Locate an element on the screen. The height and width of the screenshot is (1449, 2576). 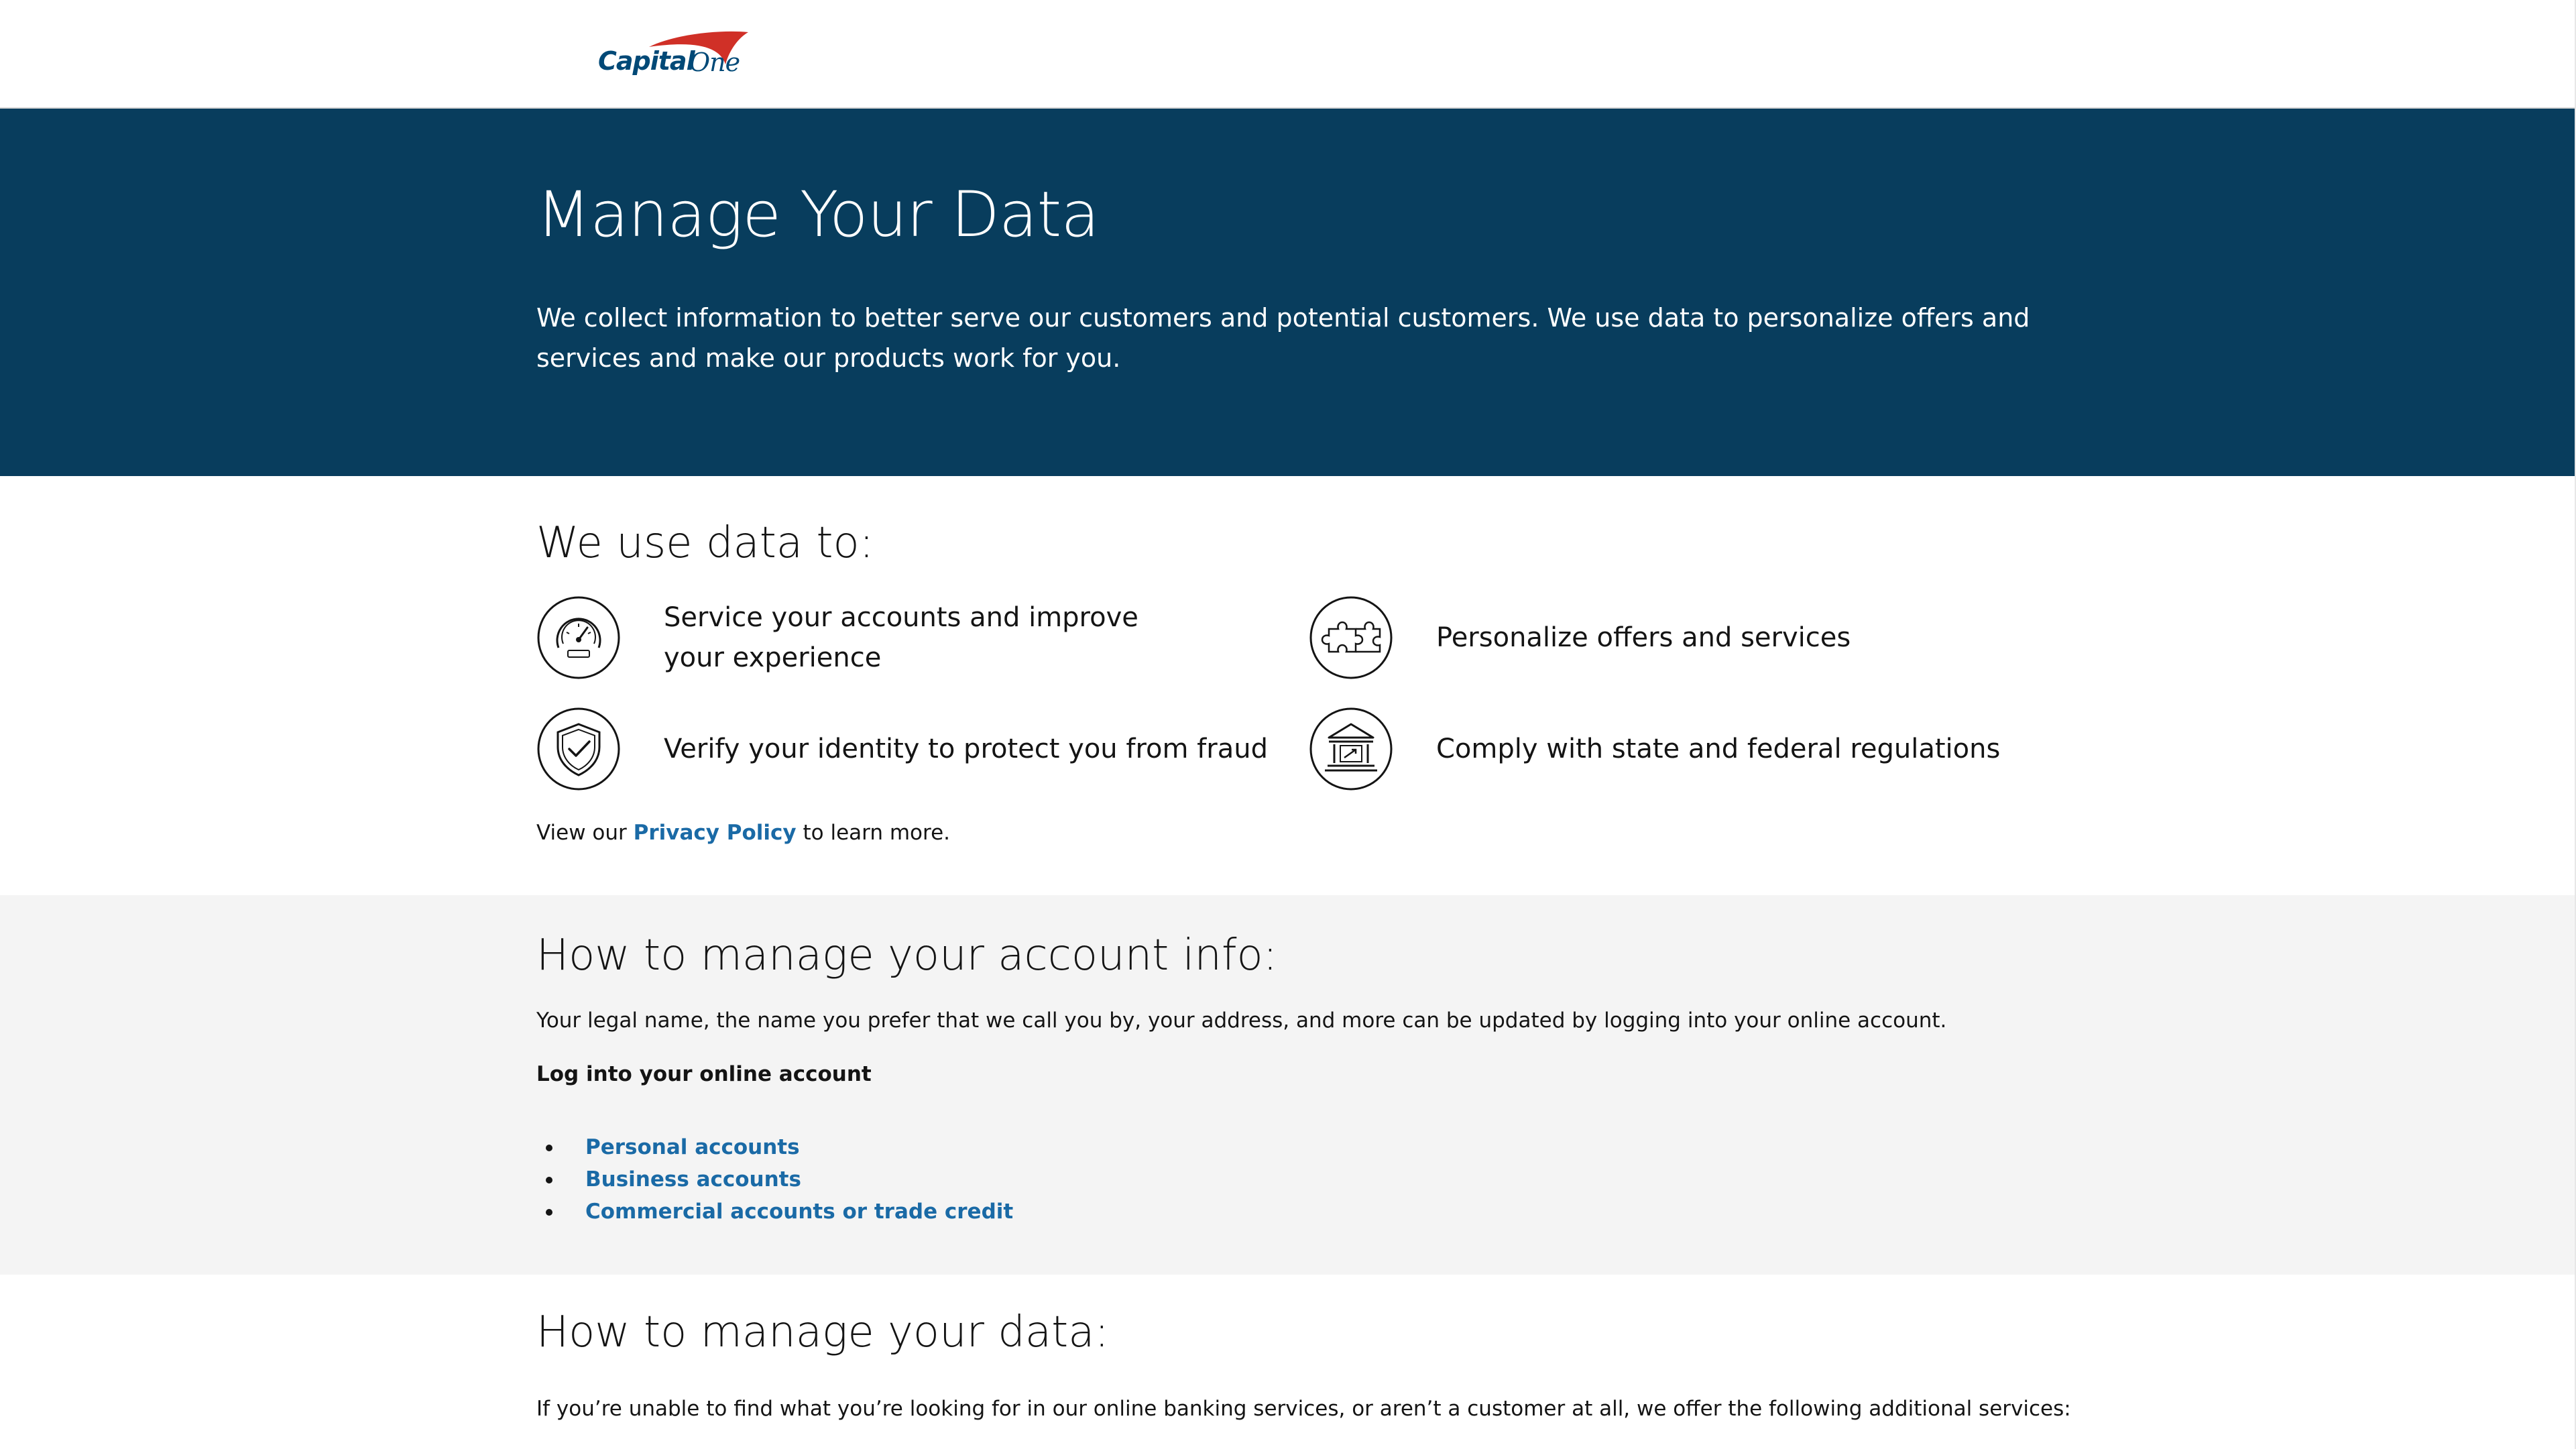
capital-one-logo-icon: Capital One is located at coordinates (673, 54).